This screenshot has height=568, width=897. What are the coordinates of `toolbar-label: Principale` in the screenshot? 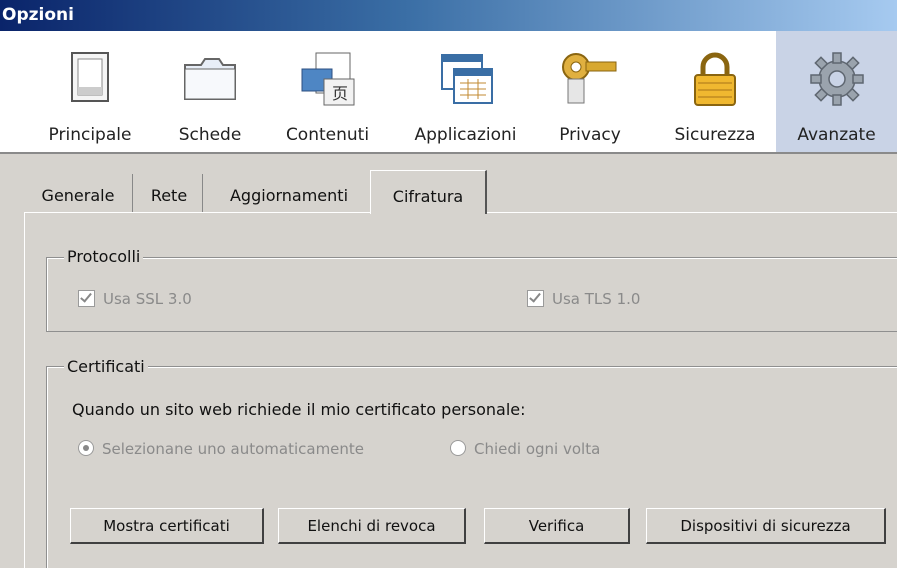 It's located at (90, 135).